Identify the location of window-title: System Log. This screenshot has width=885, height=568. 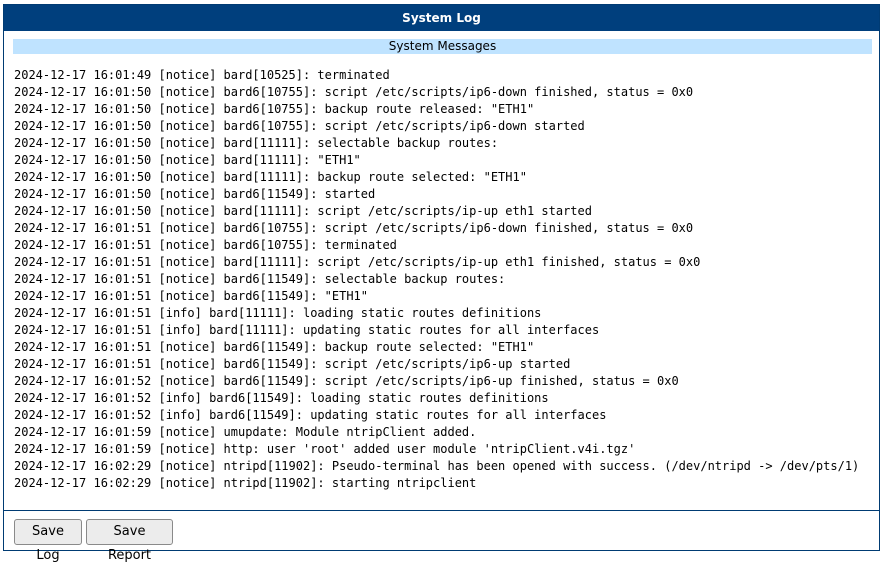
(441, 18).